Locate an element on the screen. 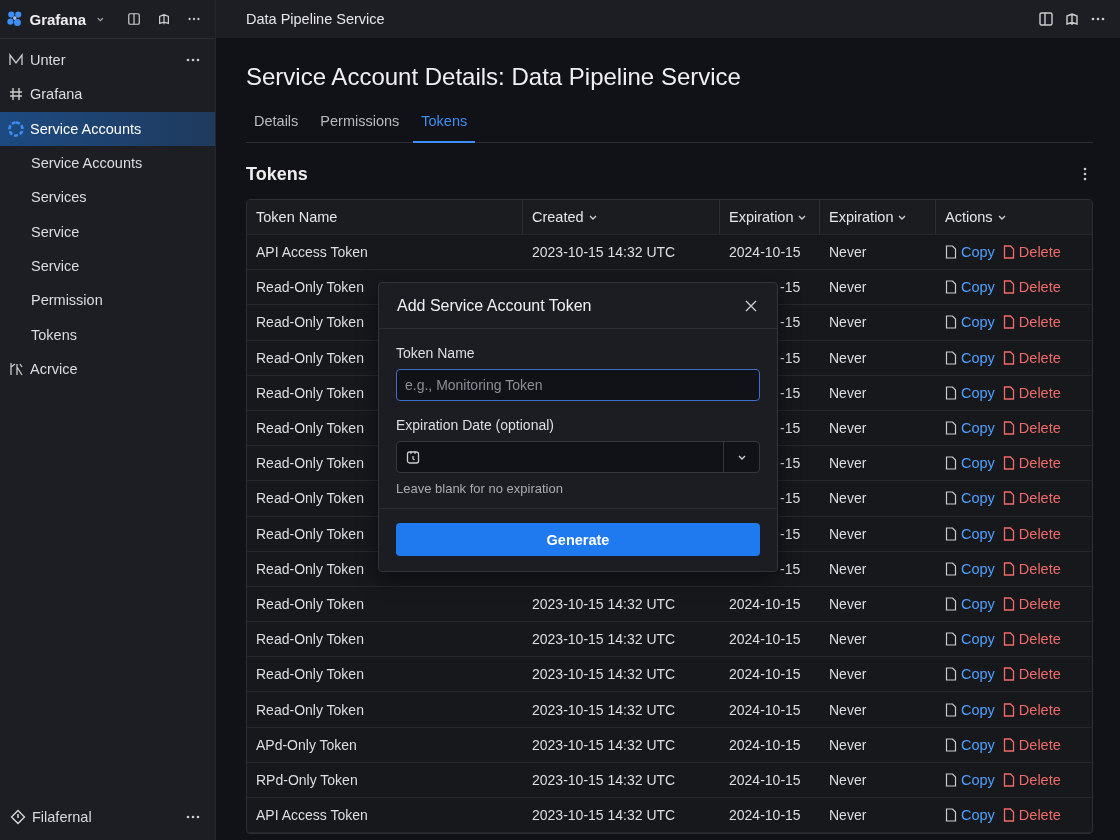  token-name-field: e.g., Monitoring Token is located at coordinates (578, 385).